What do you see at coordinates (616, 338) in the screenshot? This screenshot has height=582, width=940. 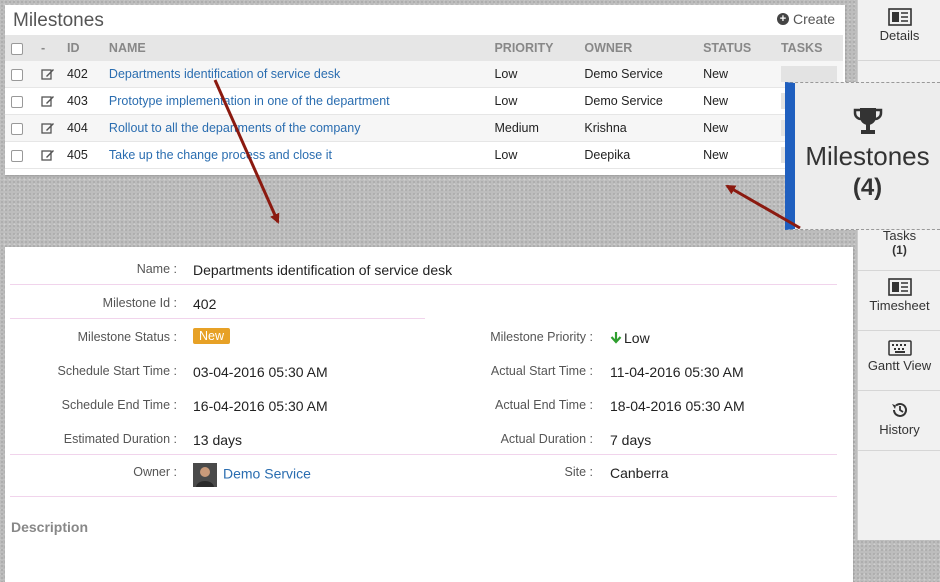 I see `arrow-down-icon` at bounding box center [616, 338].